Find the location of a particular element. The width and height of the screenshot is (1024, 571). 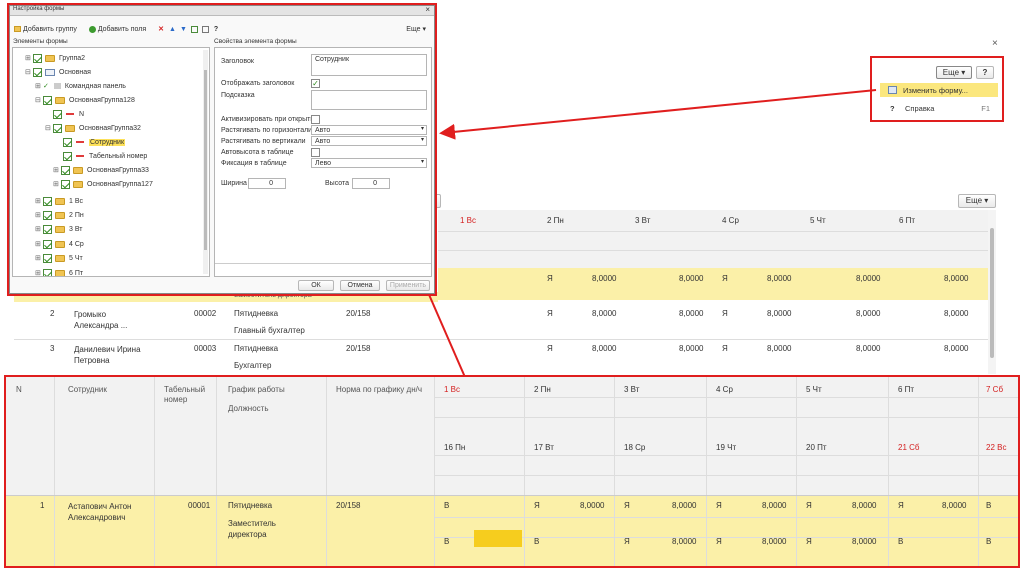

add-group-button: Добавить группу is located at coordinates (50, 29).